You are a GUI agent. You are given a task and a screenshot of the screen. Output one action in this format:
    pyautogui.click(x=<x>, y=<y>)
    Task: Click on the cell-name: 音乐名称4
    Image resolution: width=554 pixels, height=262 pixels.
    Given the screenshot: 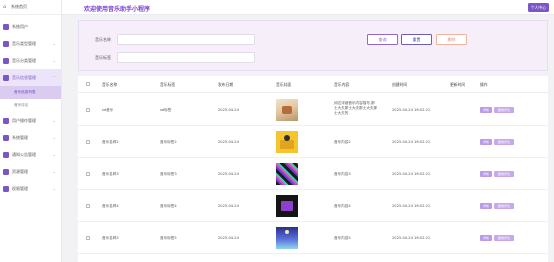 What is the action you would take?
    pyautogui.click(x=110, y=206)
    